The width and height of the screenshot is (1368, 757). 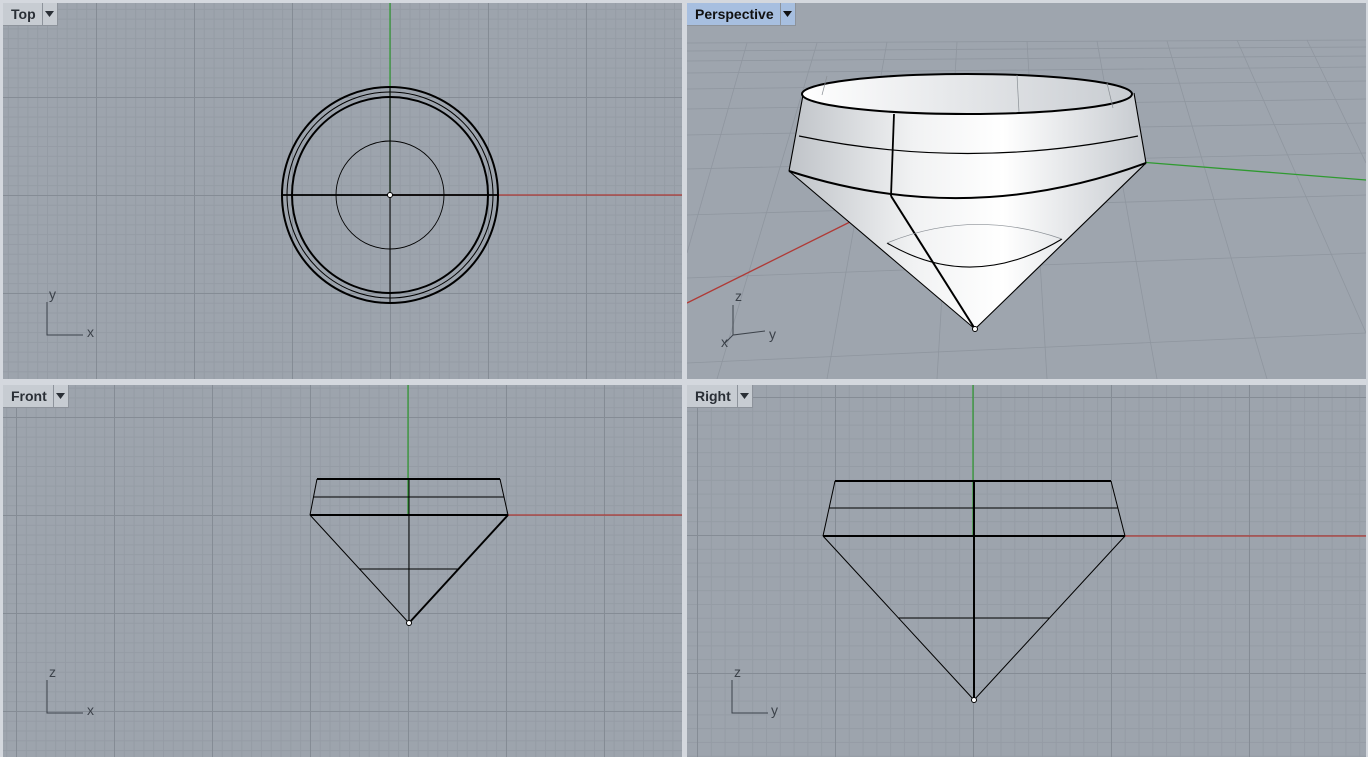 I want to click on axis-triad-icon: z y, so click(x=754, y=691).